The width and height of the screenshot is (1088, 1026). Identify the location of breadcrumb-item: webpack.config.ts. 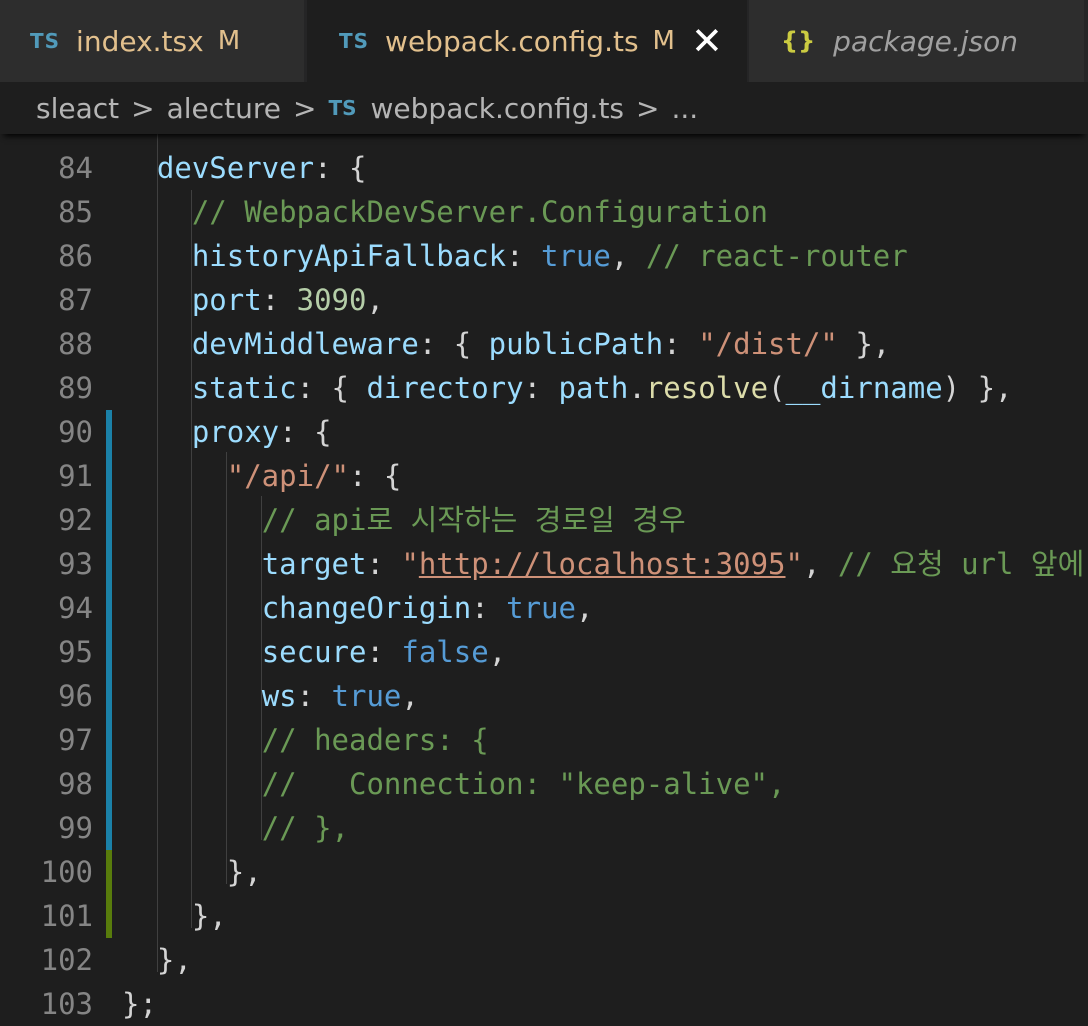
(498, 108).